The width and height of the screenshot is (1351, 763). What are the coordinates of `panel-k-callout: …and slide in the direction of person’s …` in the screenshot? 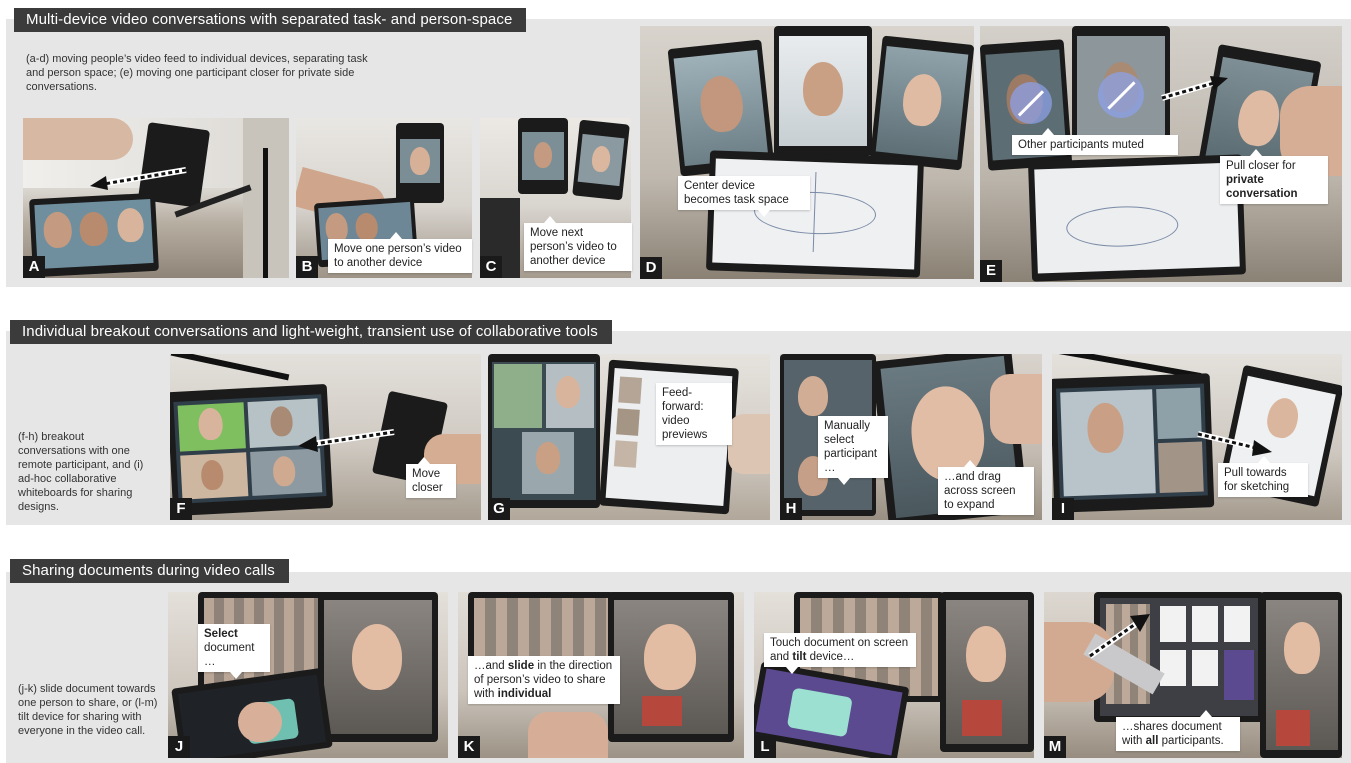 It's located at (544, 680).